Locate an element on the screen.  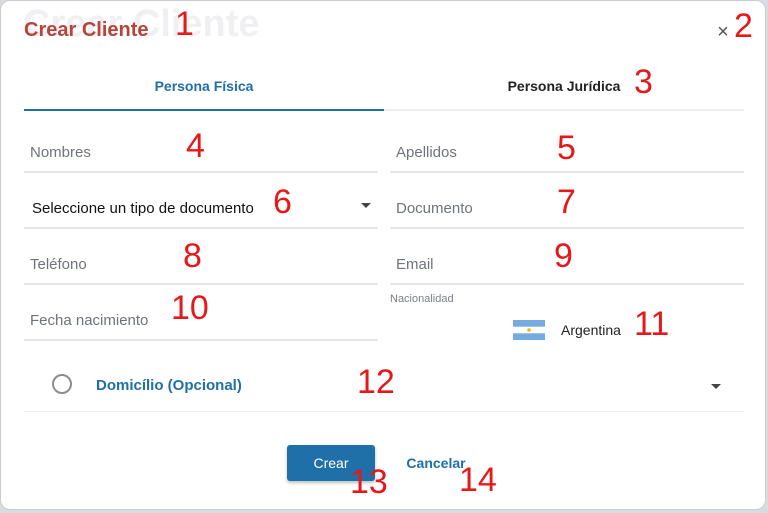
apellidos-placeholder: Apellidos is located at coordinates (426, 152).